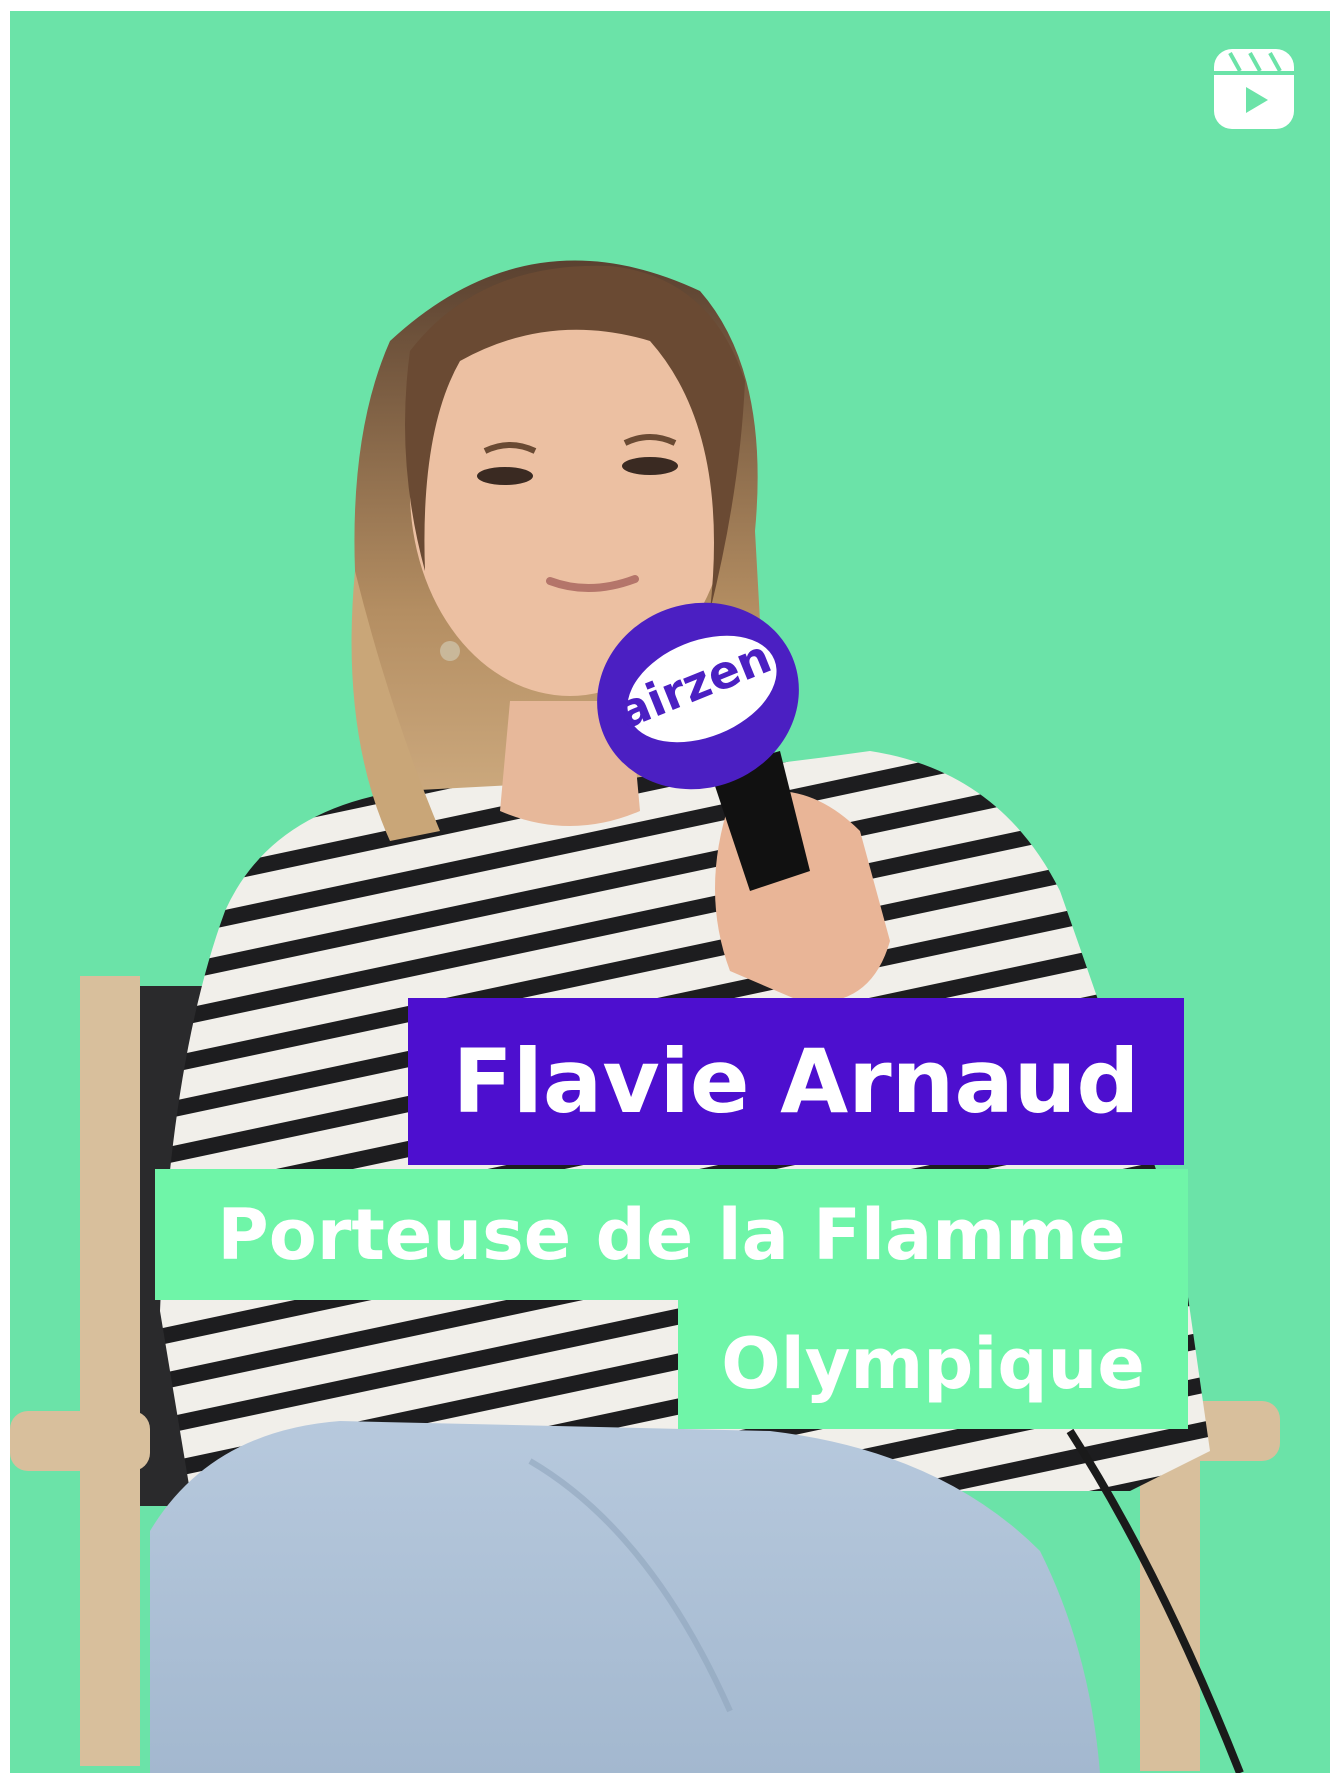 This screenshot has height=1786, width=1344. I want to click on caption-subtitle-line2-text: Olympique, so click(933, 1363).